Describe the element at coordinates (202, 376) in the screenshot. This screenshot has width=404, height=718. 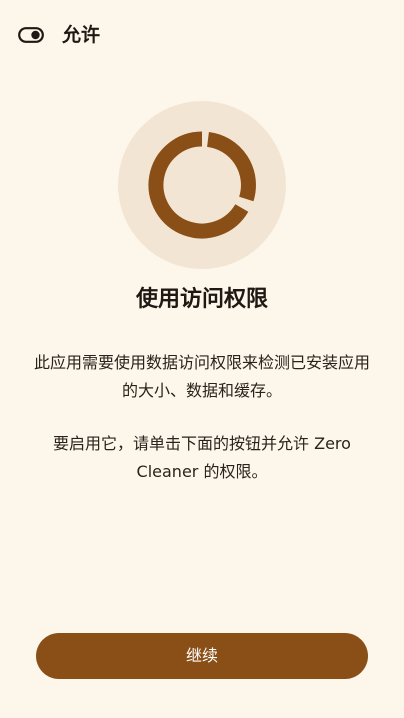
I see `permission-description: 此应用需要使用数据访问权限来检测已安装应用的大小、数据和缓存。` at that location.